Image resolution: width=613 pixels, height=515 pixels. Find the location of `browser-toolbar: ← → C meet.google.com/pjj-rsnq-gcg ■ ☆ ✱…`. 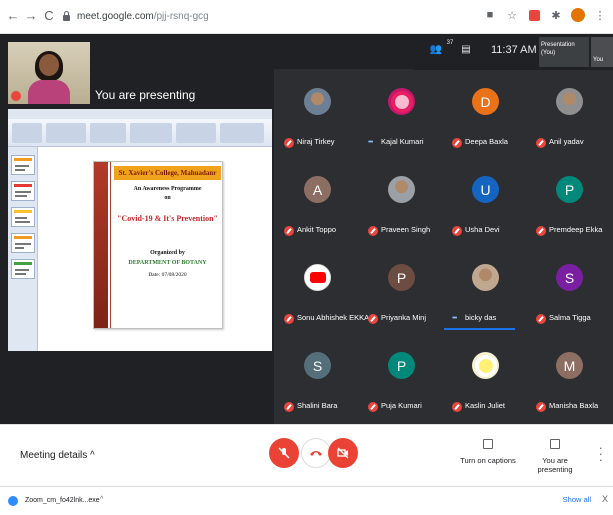

browser-toolbar: ← → C meet.google.com/pjj-rsnq-gcg ■ ☆ ✱… is located at coordinates (306, 17).